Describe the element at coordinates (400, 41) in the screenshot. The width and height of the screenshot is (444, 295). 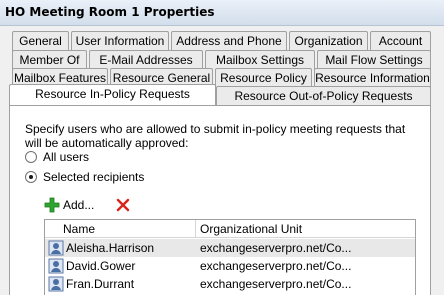
I see `tab-account: Account` at that location.